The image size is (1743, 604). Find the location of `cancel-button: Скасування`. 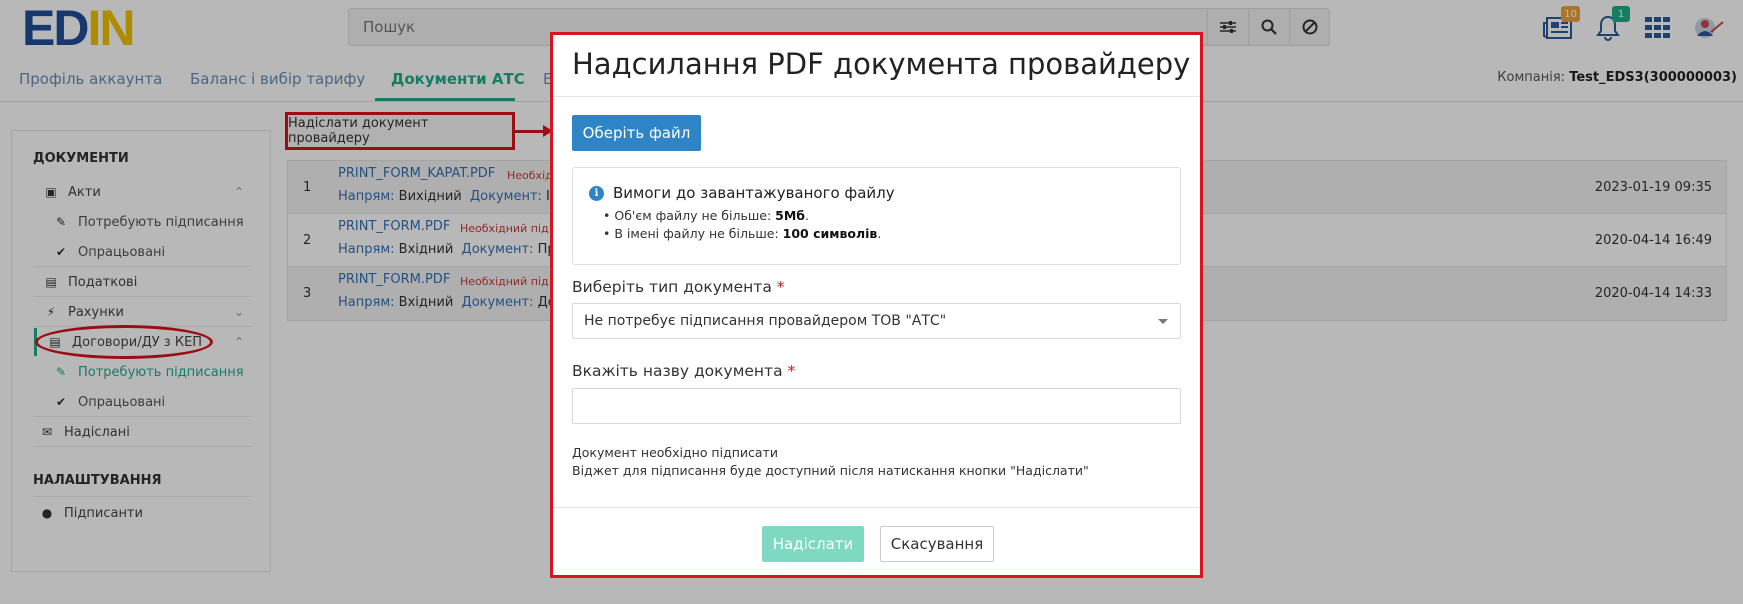

cancel-button: Скасування is located at coordinates (937, 544).